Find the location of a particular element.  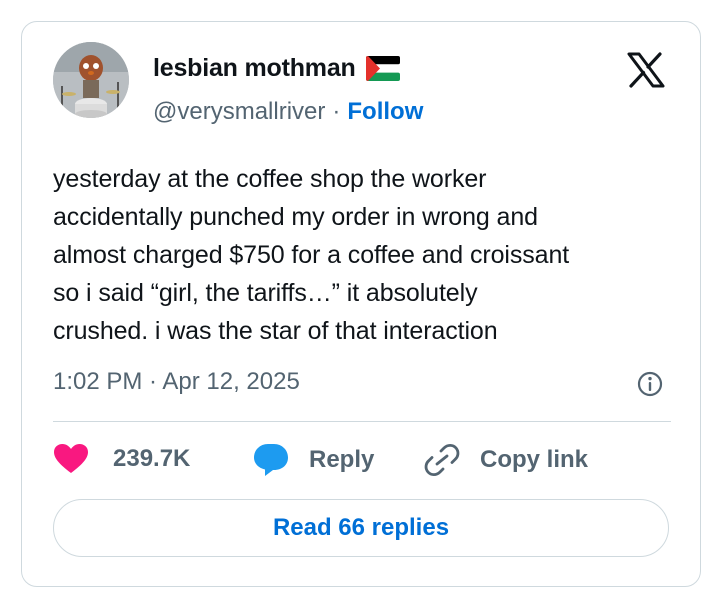

palestine-flag-icon is located at coordinates (382, 68).